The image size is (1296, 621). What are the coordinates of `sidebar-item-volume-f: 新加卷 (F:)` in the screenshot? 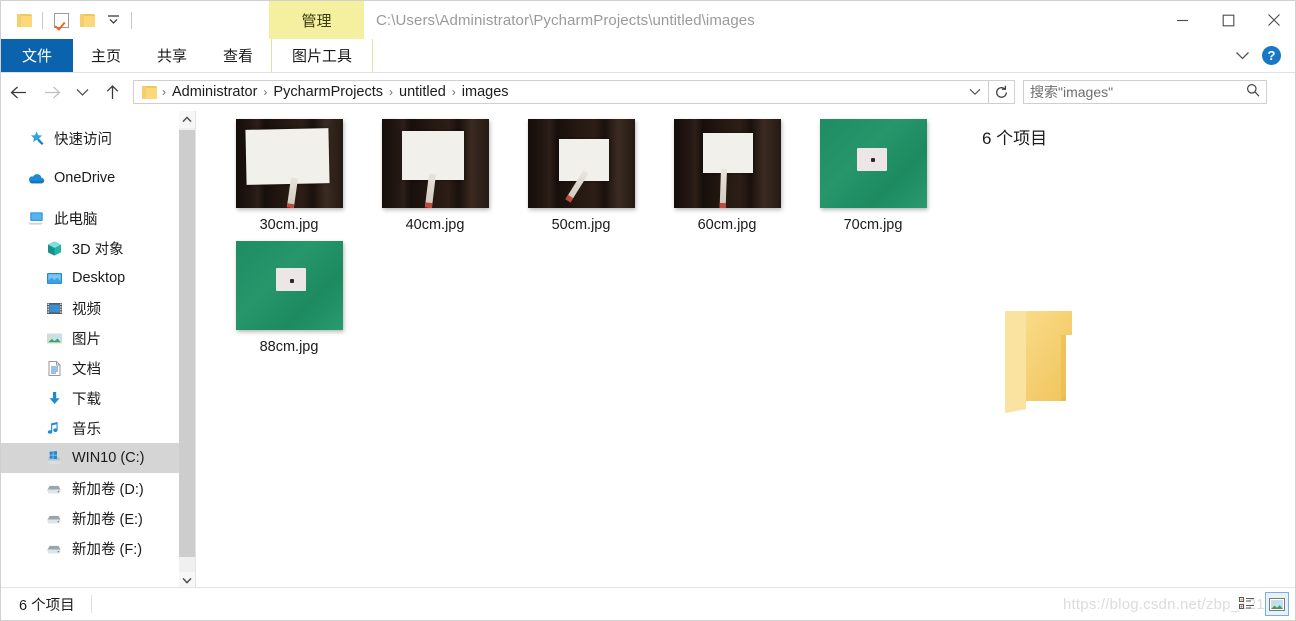 It's located at (90, 548).